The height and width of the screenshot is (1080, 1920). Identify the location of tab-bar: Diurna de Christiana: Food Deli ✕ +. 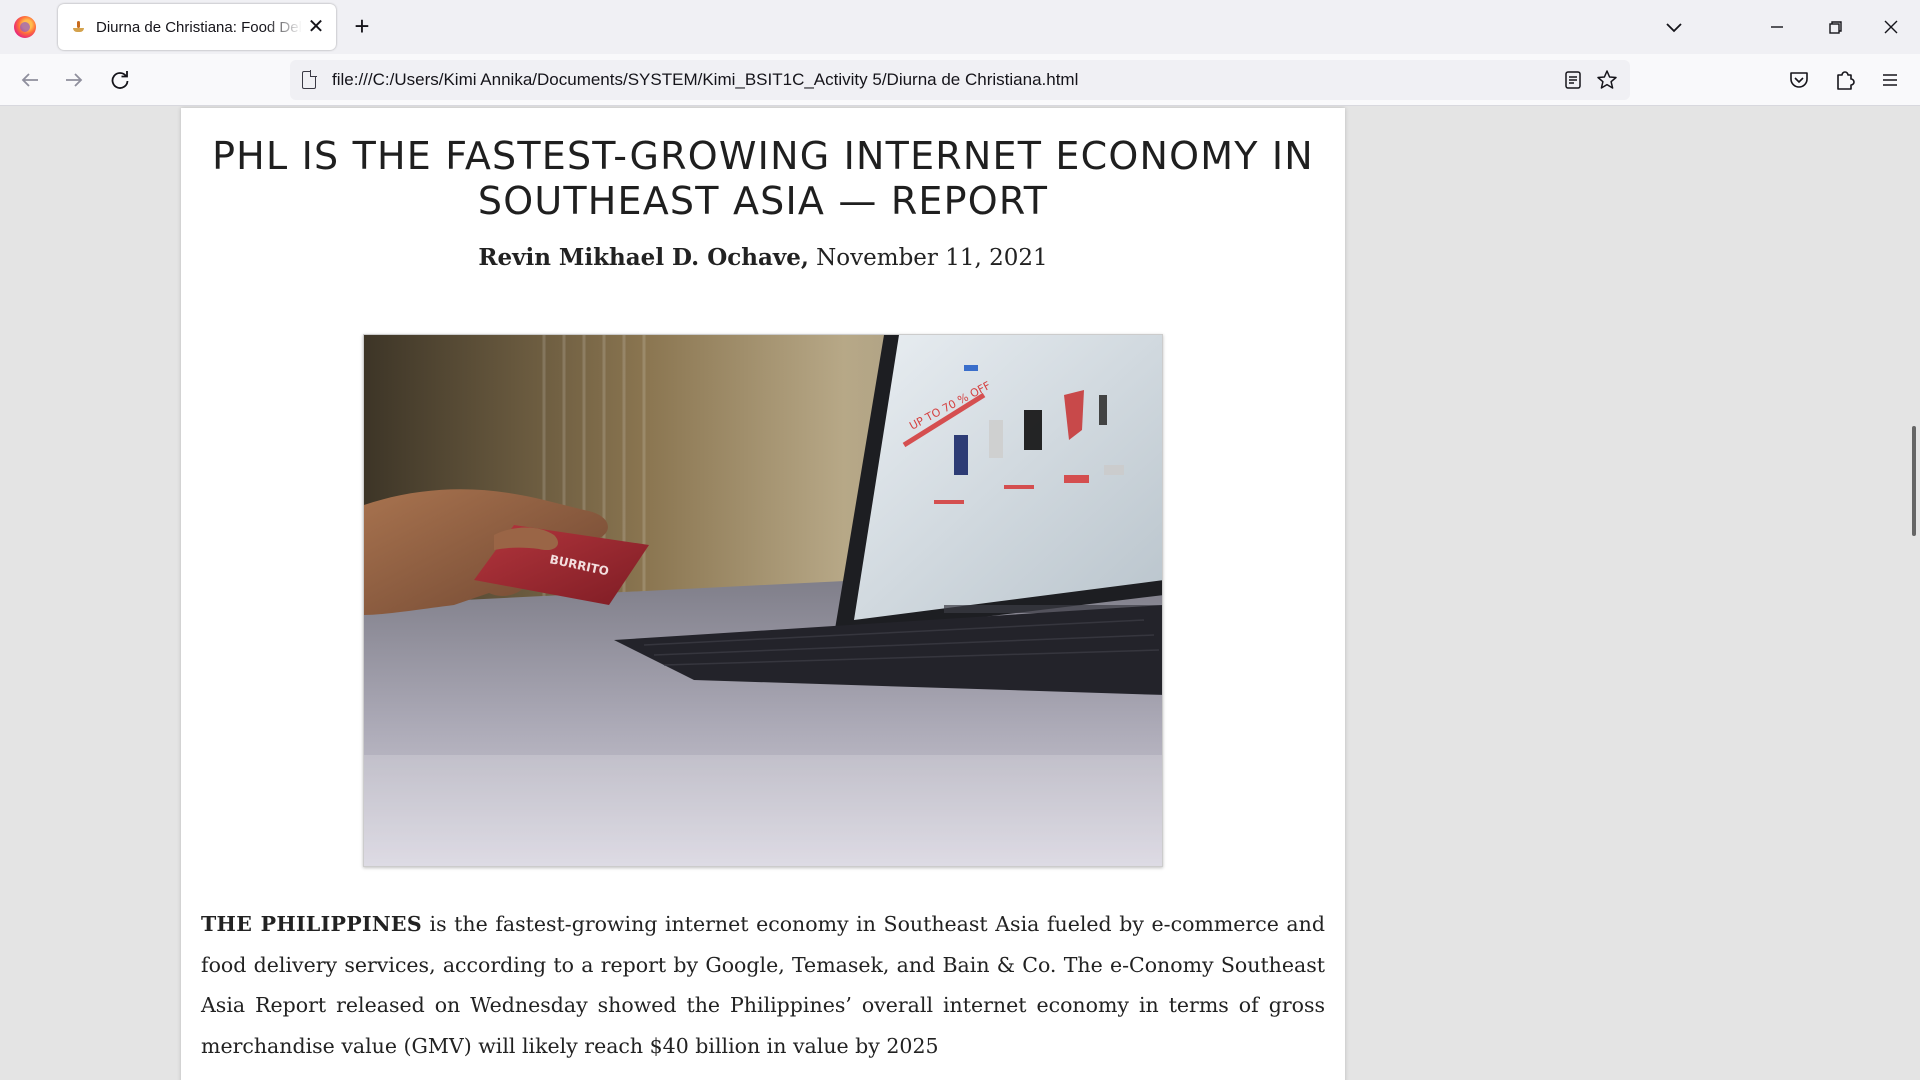
(960, 27).